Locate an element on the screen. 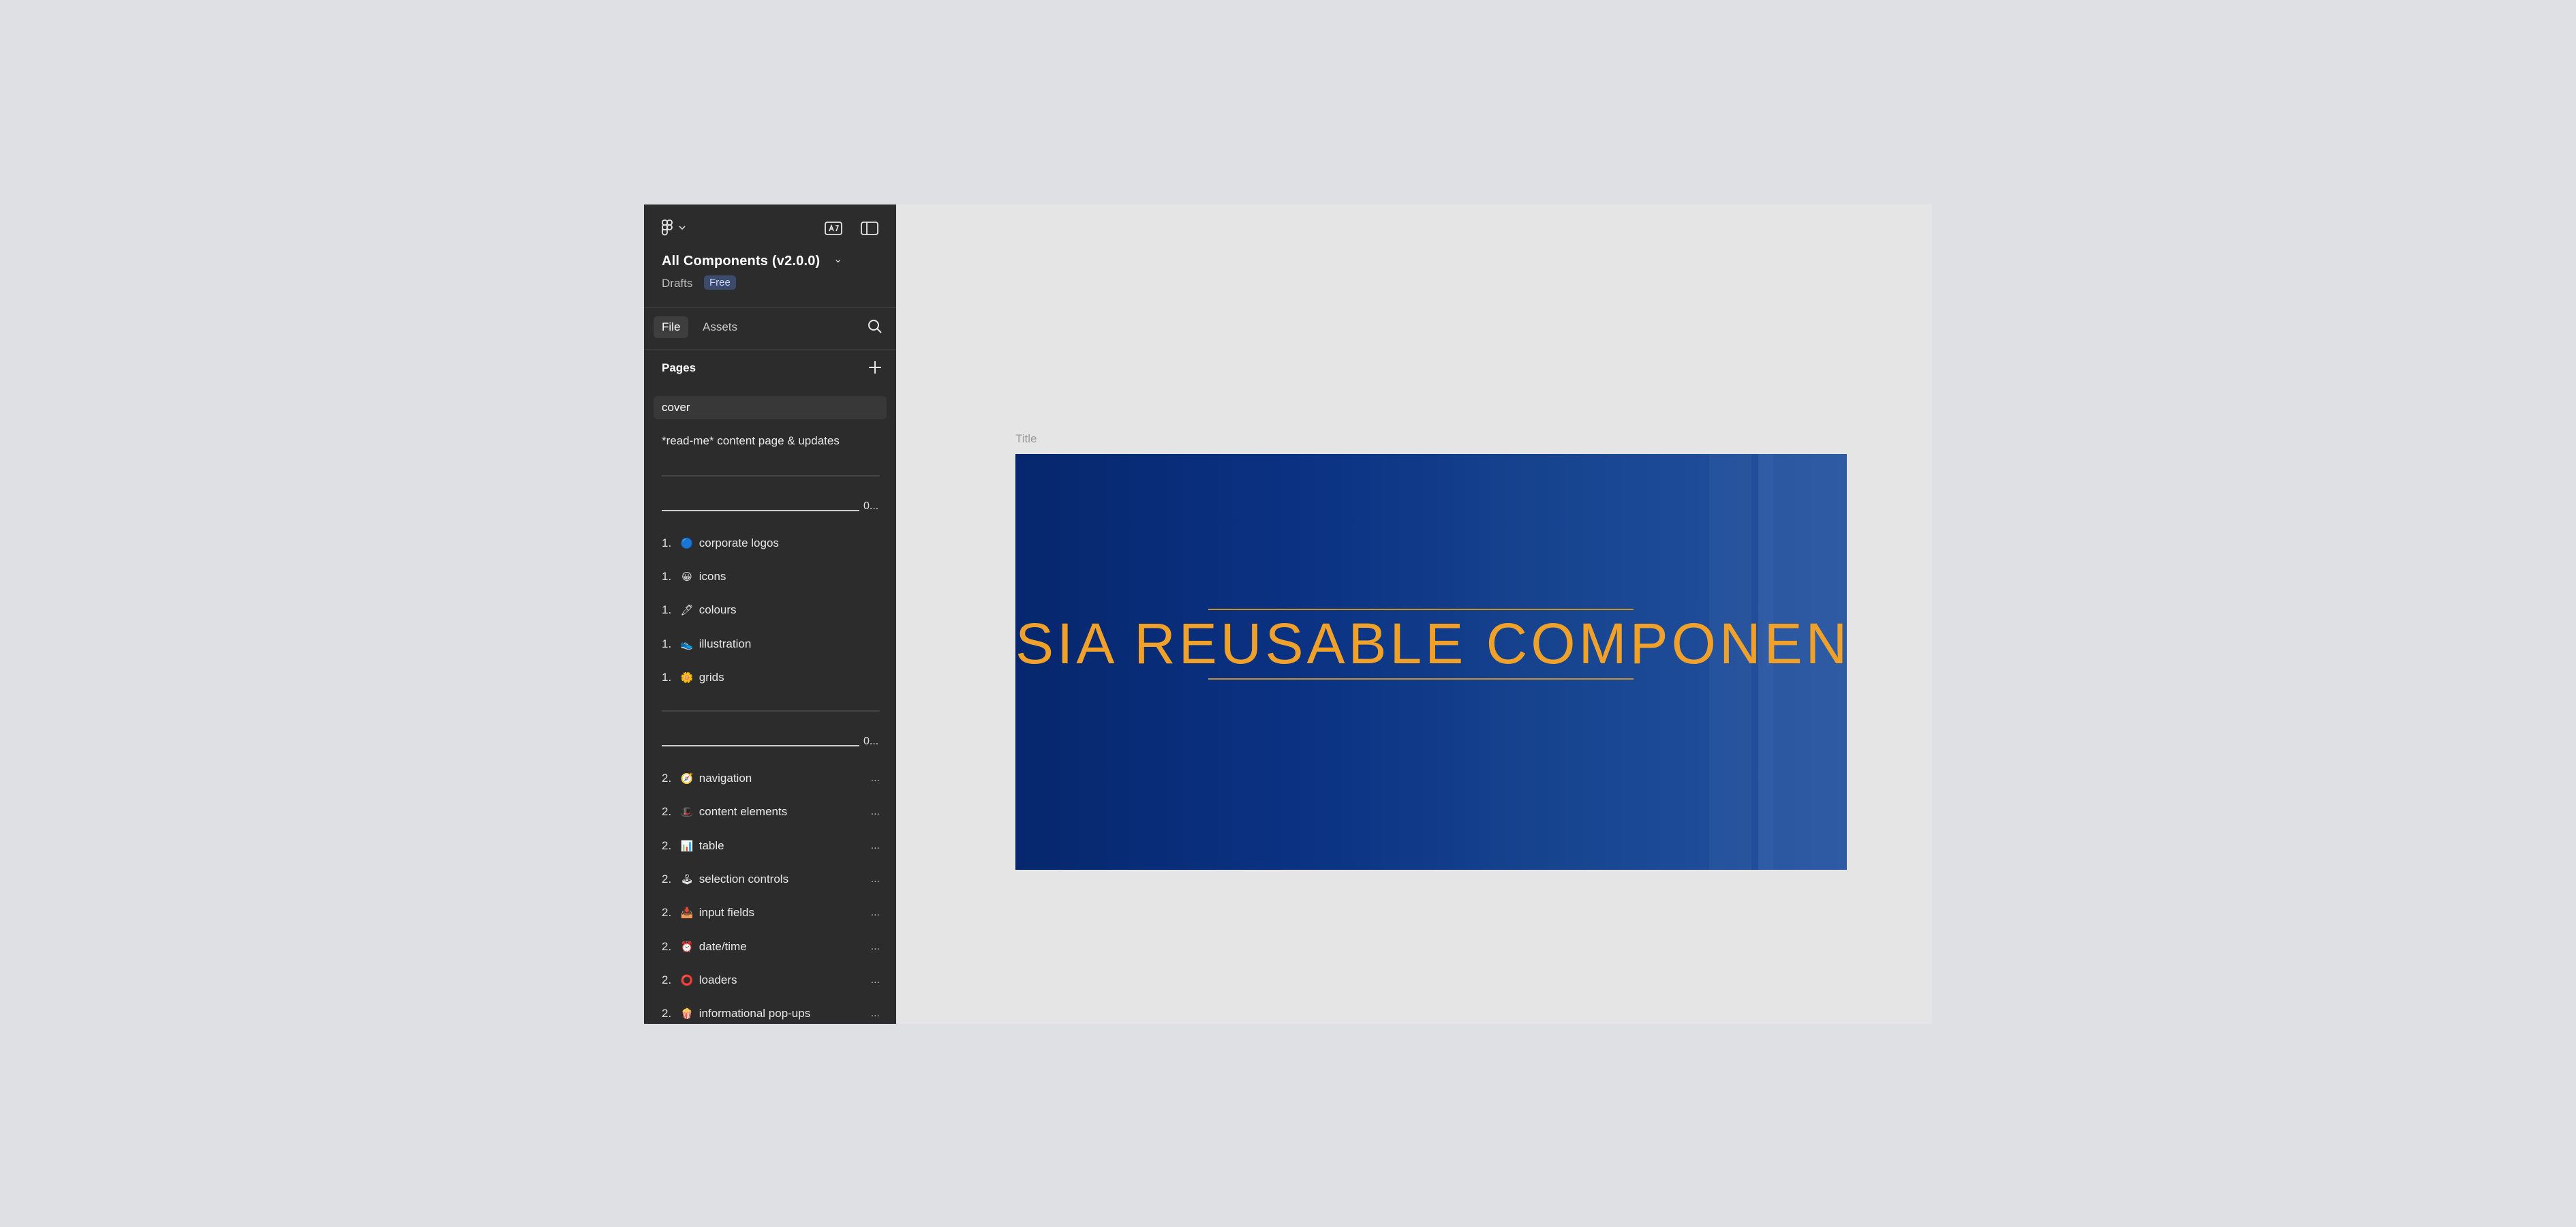 This screenshot has height=1227, width=2576. page-item-illustration: 1. 👟 illustration is located at coordinates (770, 644).